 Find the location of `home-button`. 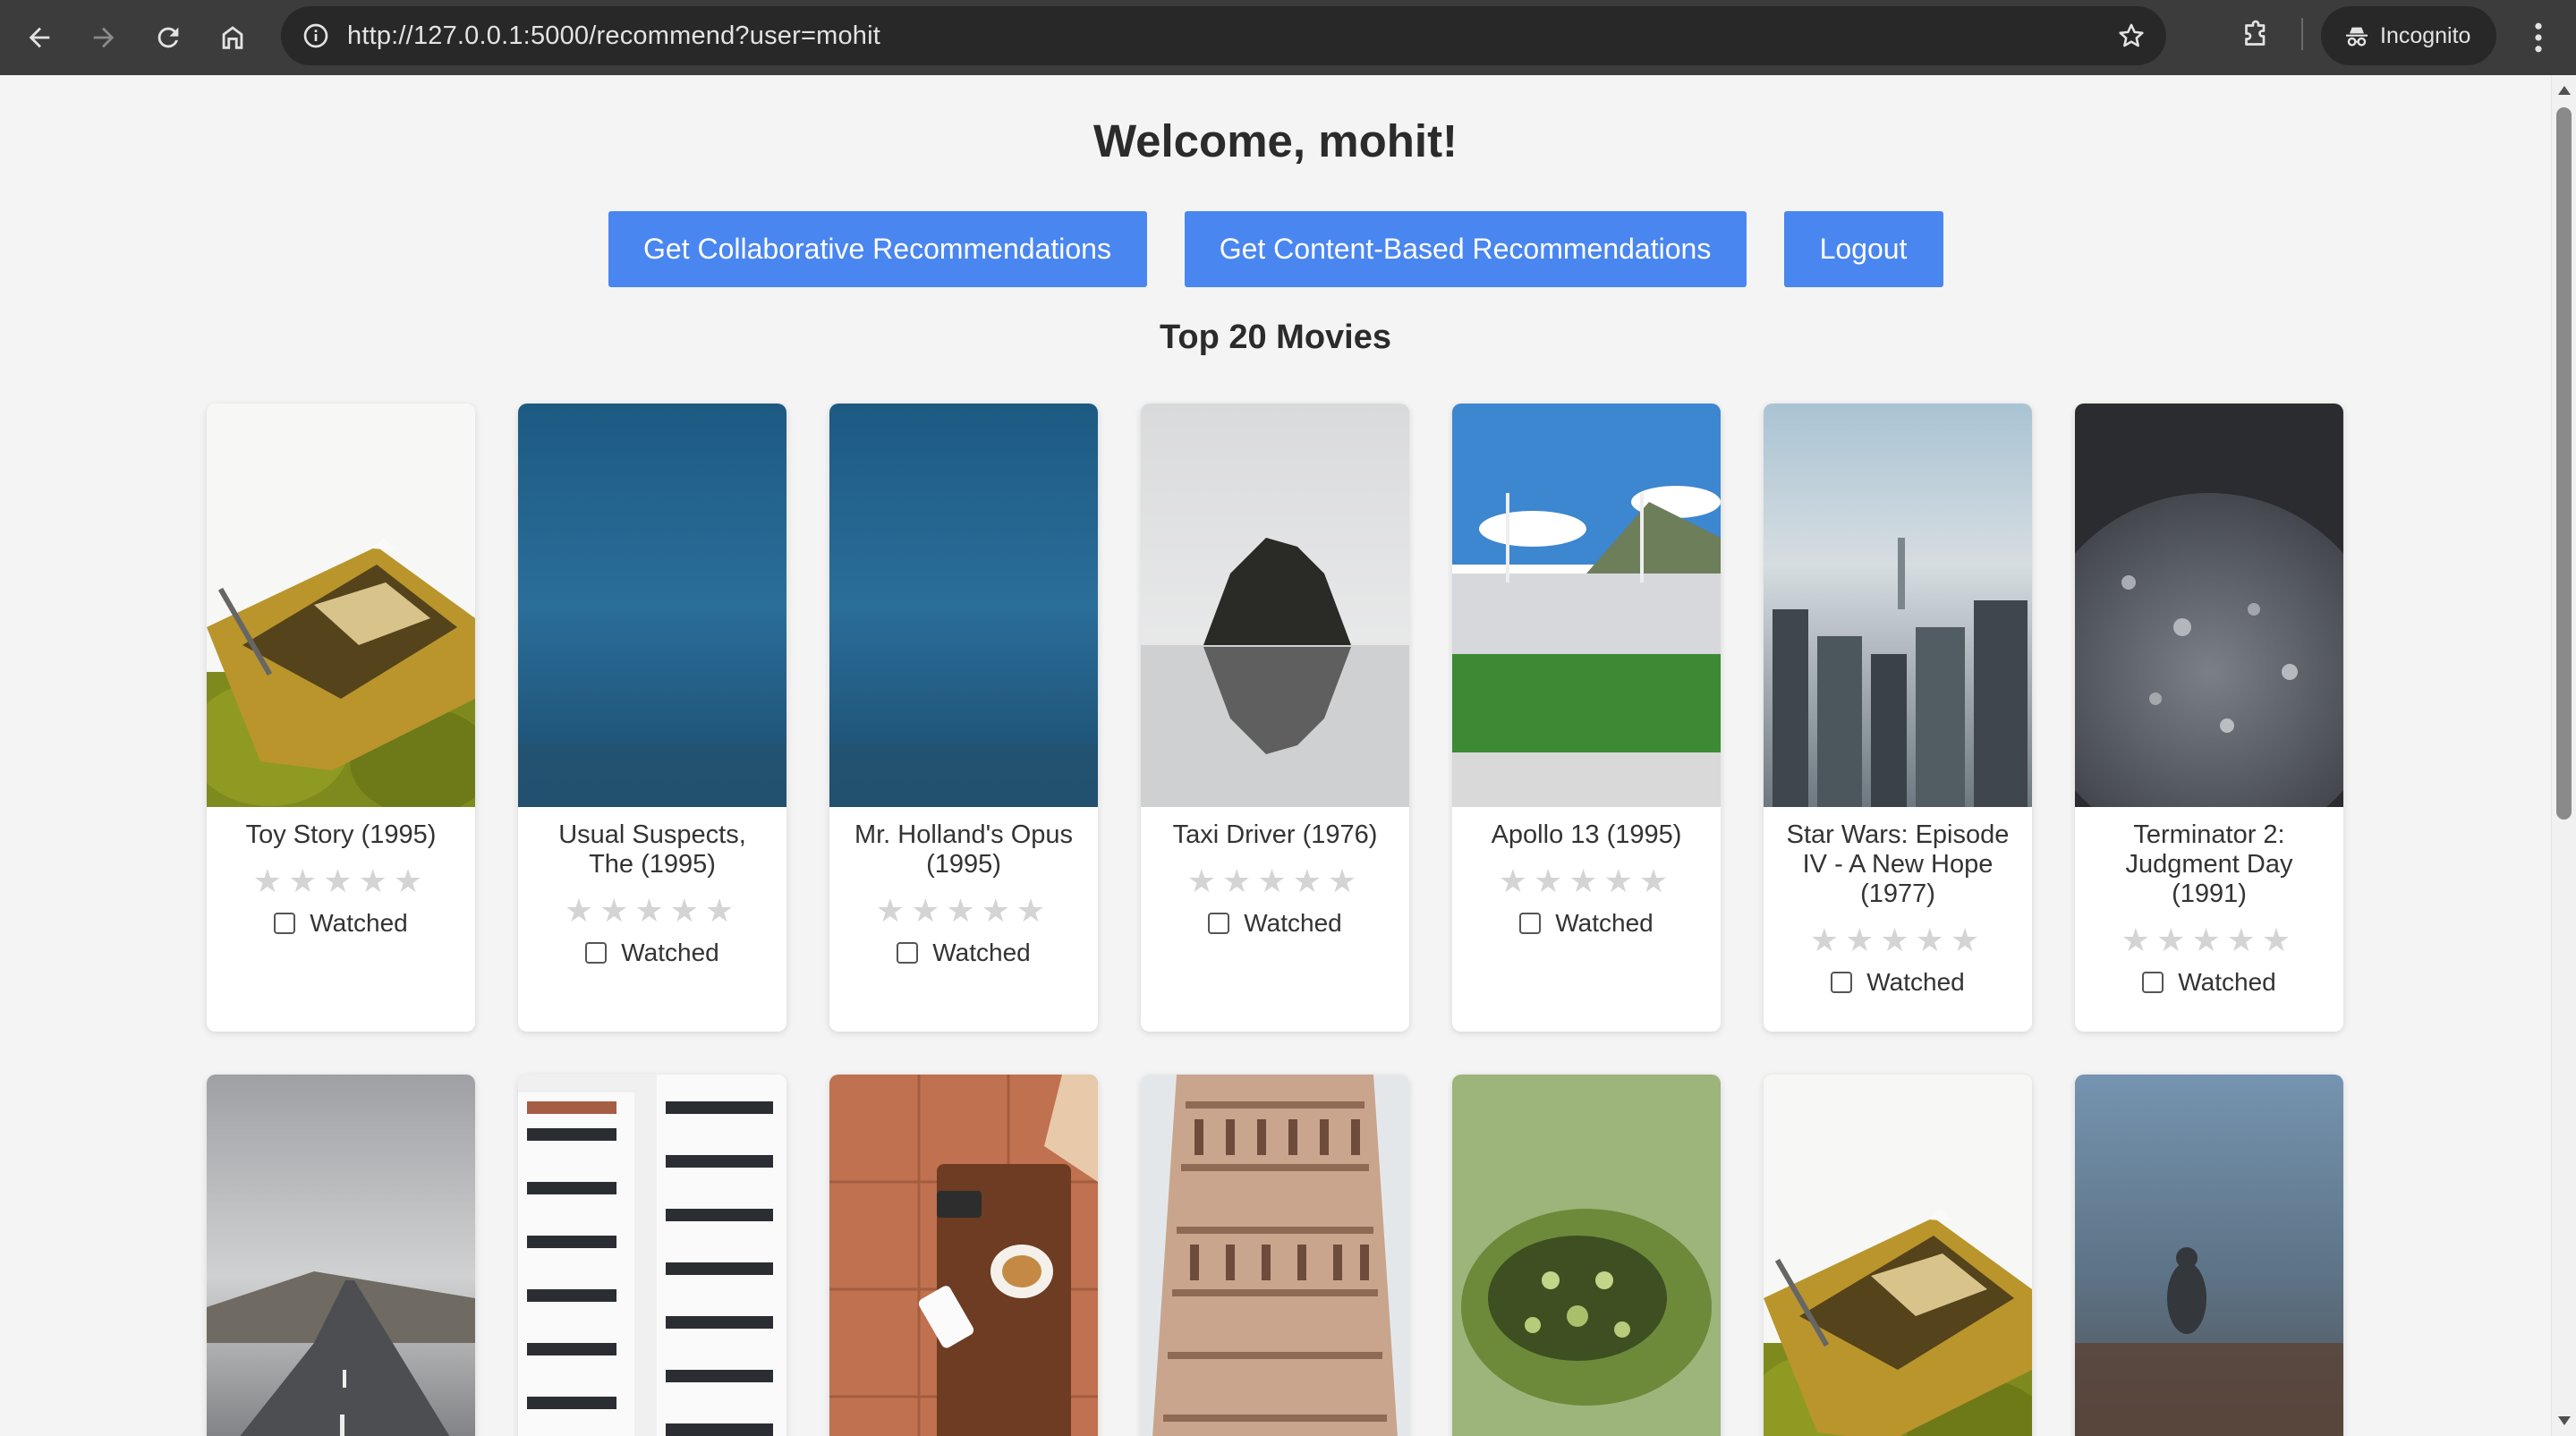

home-button is located at coordinates (232, 37).